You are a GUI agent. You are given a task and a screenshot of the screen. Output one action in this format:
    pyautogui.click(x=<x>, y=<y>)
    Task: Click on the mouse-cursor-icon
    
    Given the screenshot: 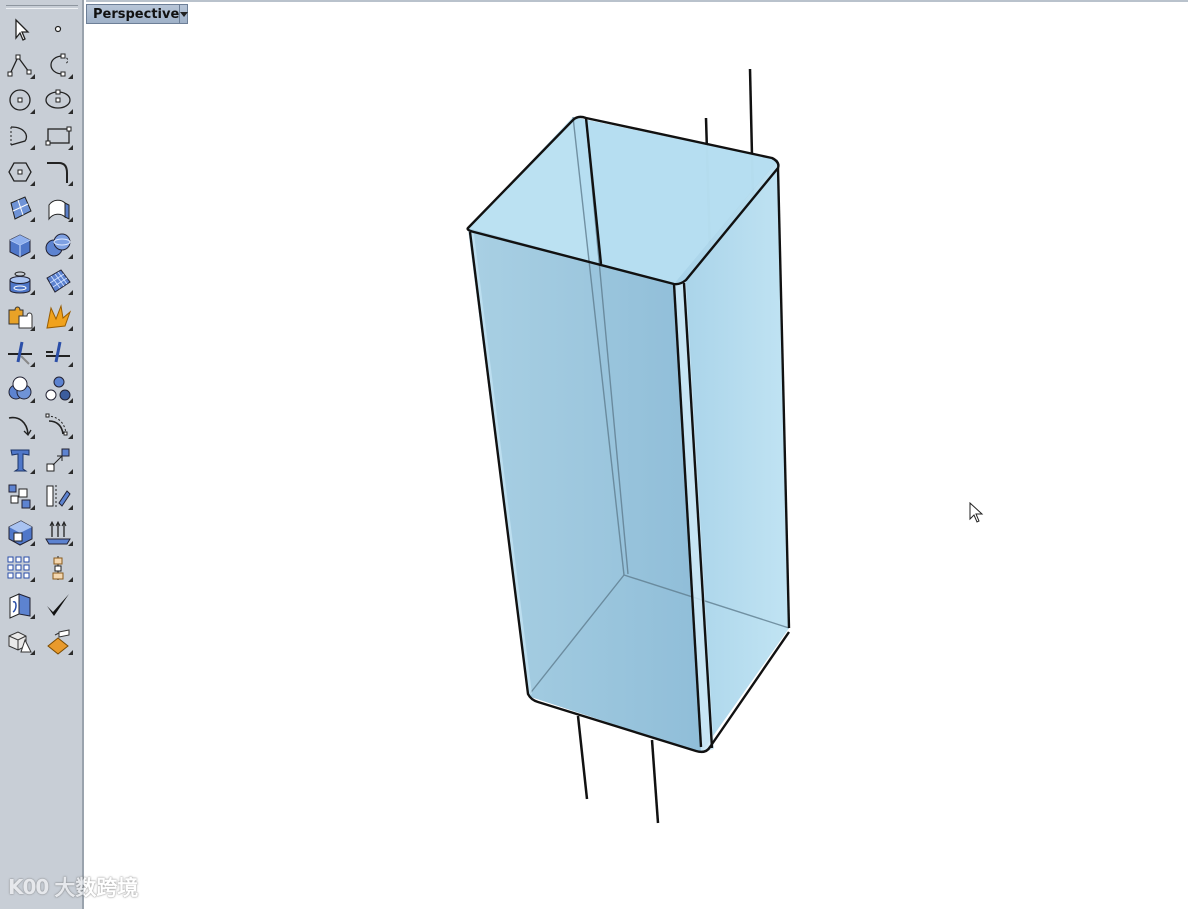 What is the action you would take?
    pyautogui.click(x=976, y=512)
    